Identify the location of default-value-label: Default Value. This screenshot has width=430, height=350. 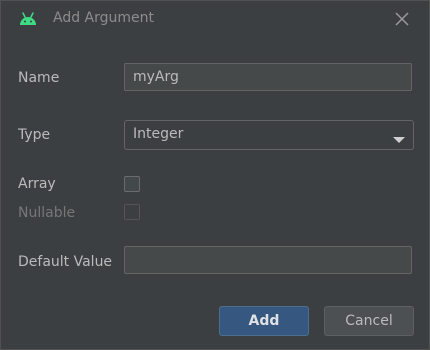
(65, 262).